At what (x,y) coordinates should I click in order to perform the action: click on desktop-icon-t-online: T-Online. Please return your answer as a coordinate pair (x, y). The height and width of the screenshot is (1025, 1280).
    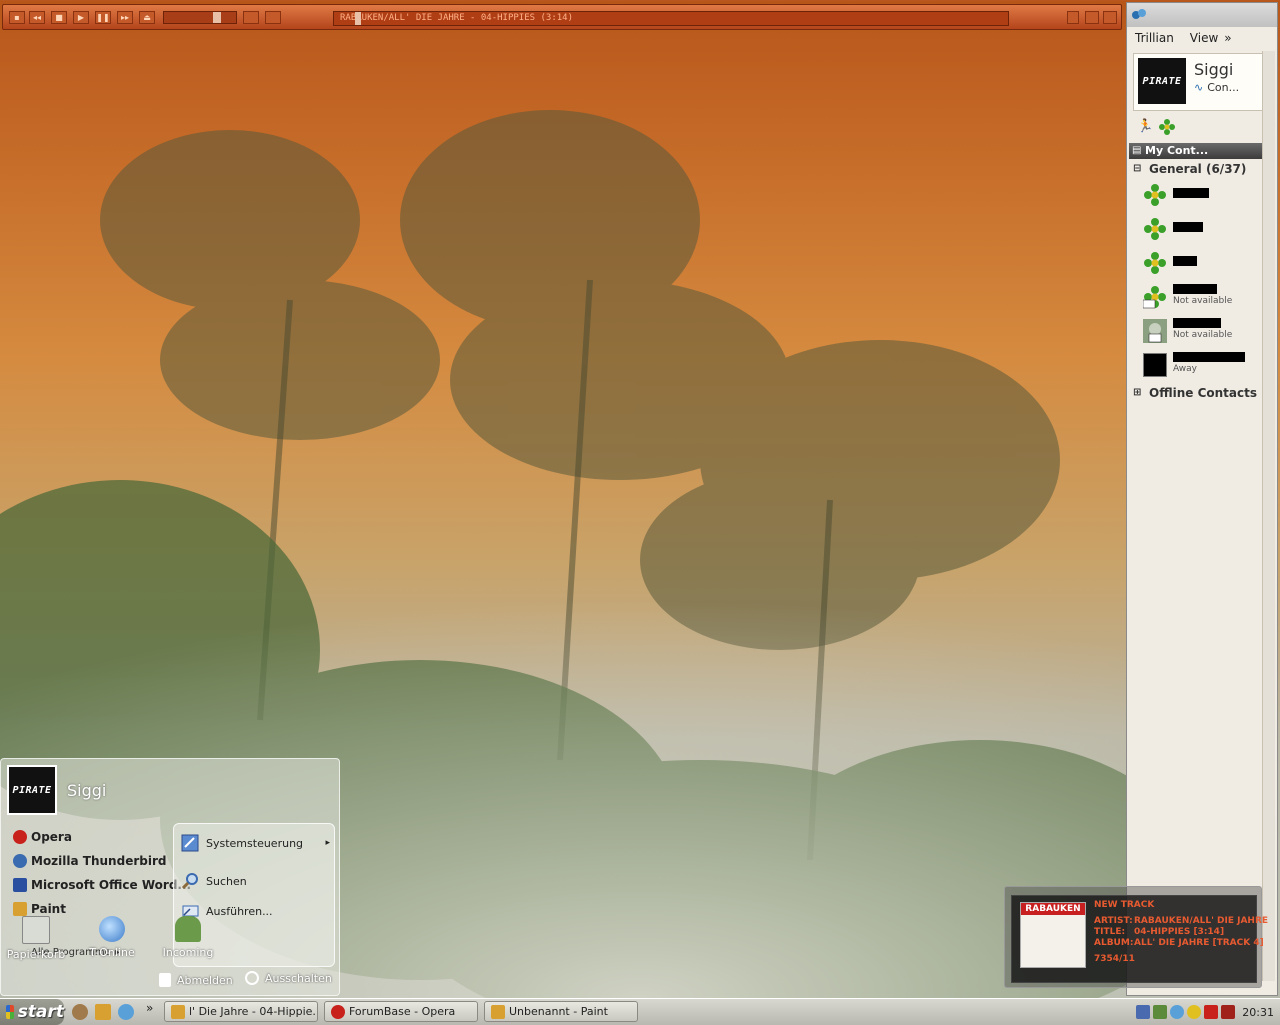
    Looking at the image, I should click on (112, 937).